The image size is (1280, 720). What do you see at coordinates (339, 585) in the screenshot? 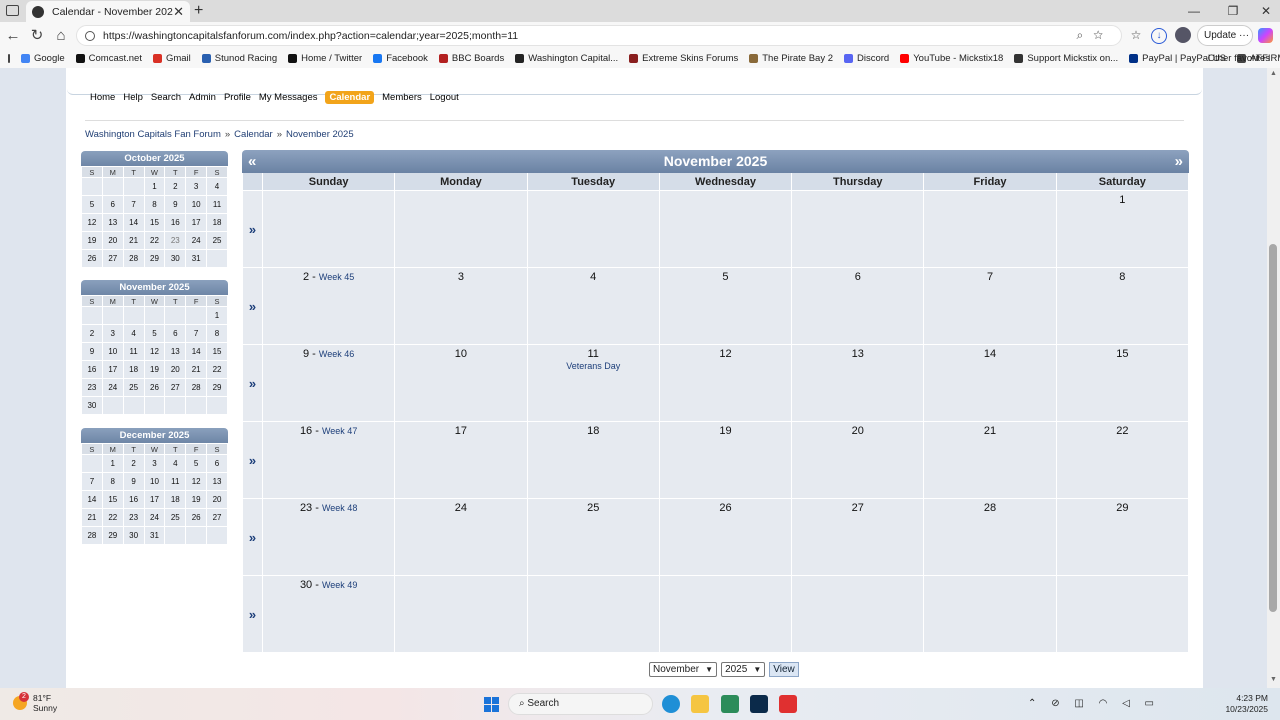
I see `week-link: Week 49` at bounding box center [339, 585].